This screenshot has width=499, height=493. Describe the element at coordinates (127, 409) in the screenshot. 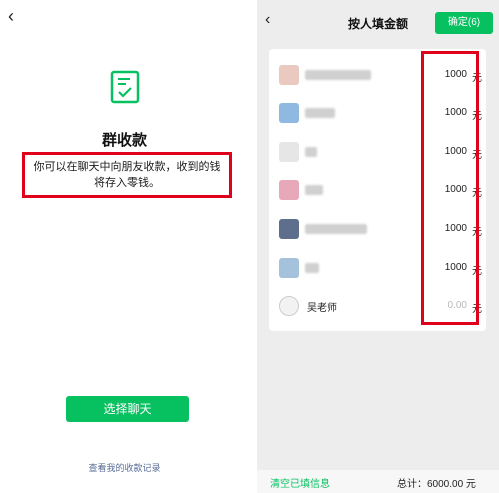

I see `select-chat-button: 选择聊天` at that location.